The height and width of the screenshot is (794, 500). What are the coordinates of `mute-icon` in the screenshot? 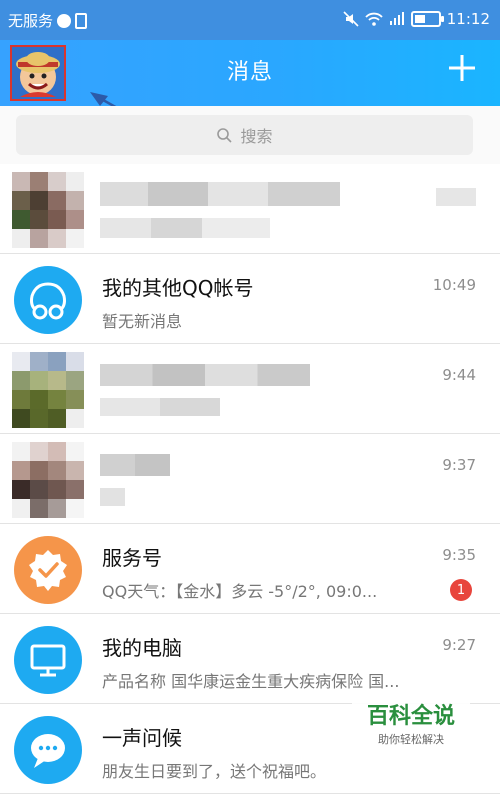 It's located at (351, 19).